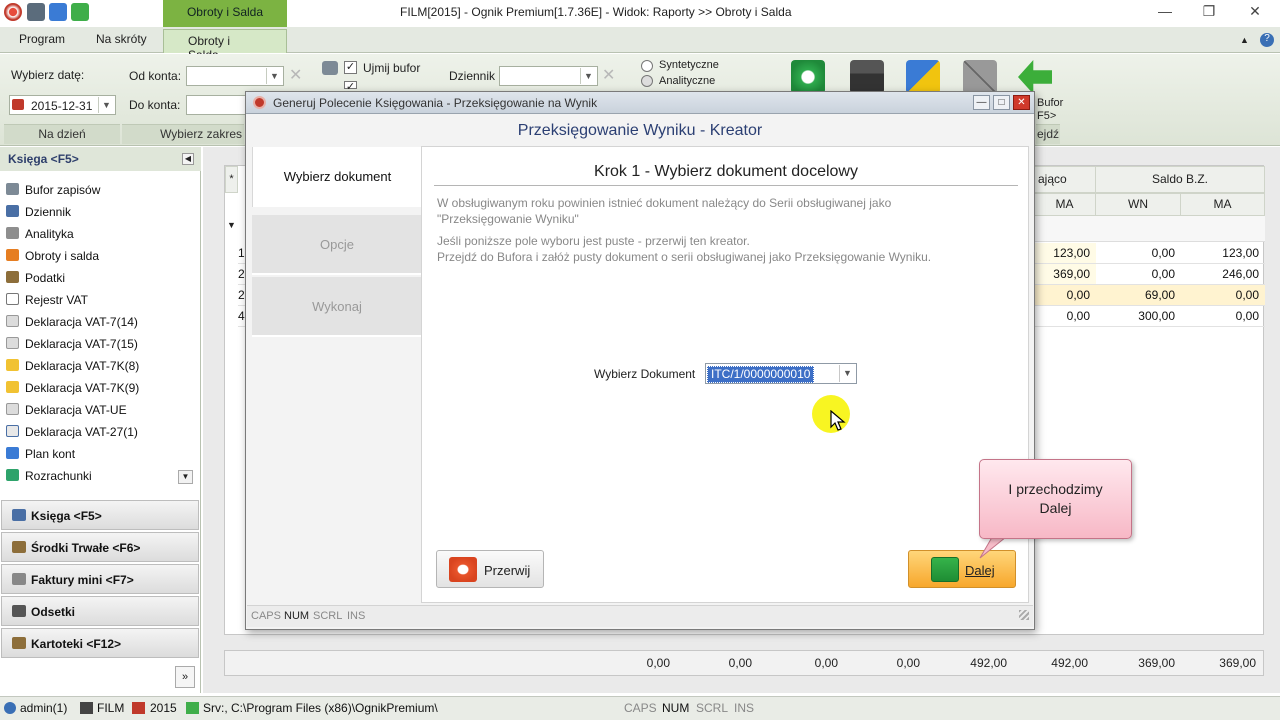  What do you see at coordinates (1255, 12) in the screenshot?
I see `close-icon: ✕` at bounding box center [1255, 12].